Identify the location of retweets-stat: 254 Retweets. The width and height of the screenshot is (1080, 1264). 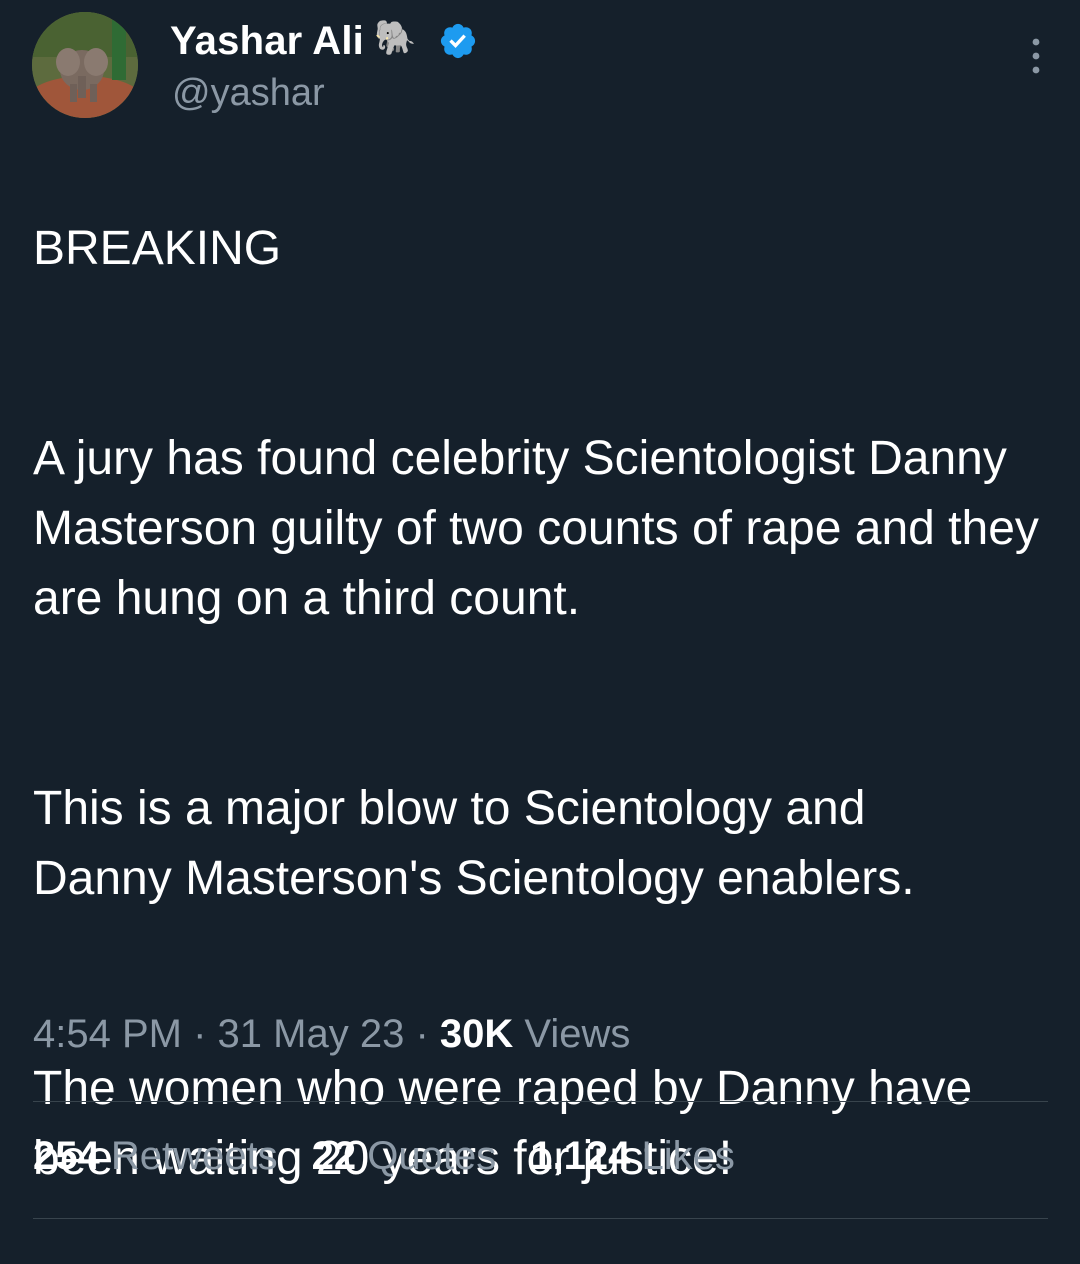
(155, 1156).